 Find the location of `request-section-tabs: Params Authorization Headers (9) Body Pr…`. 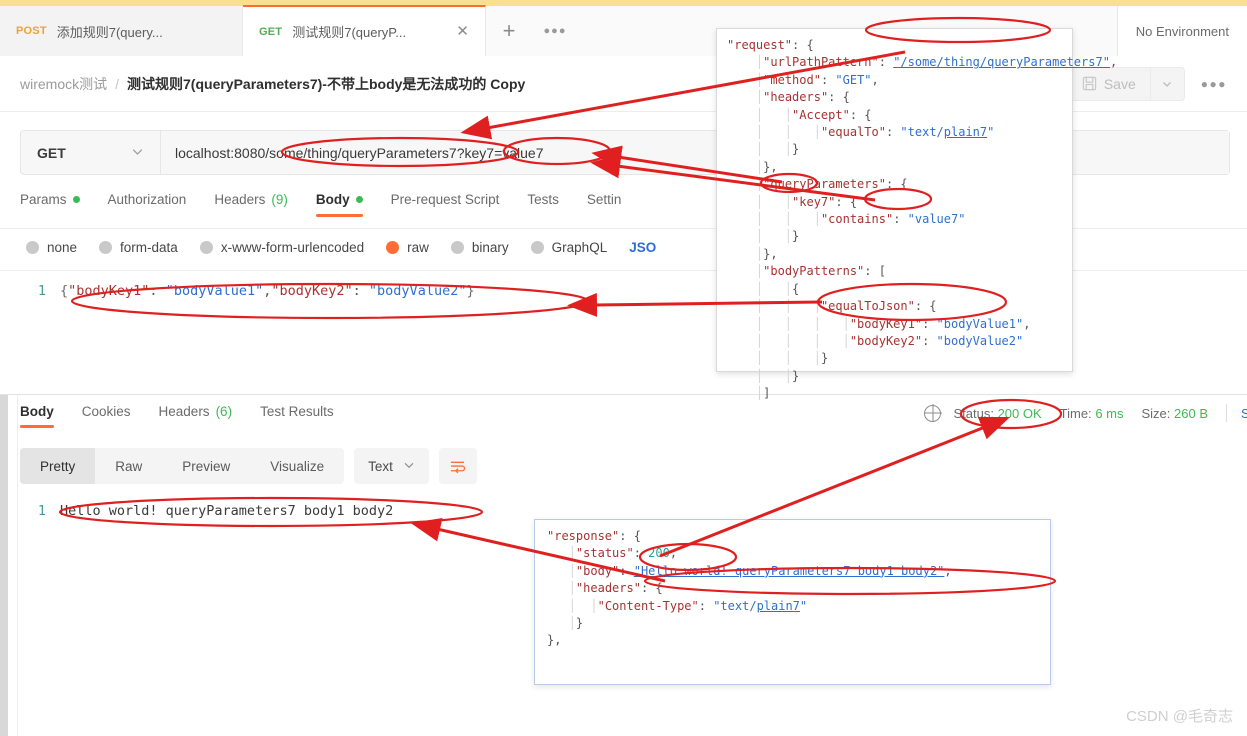

request-section-tabs: Params Authorization Headers (9) Body Pr… is located at coordinates (327, 204).